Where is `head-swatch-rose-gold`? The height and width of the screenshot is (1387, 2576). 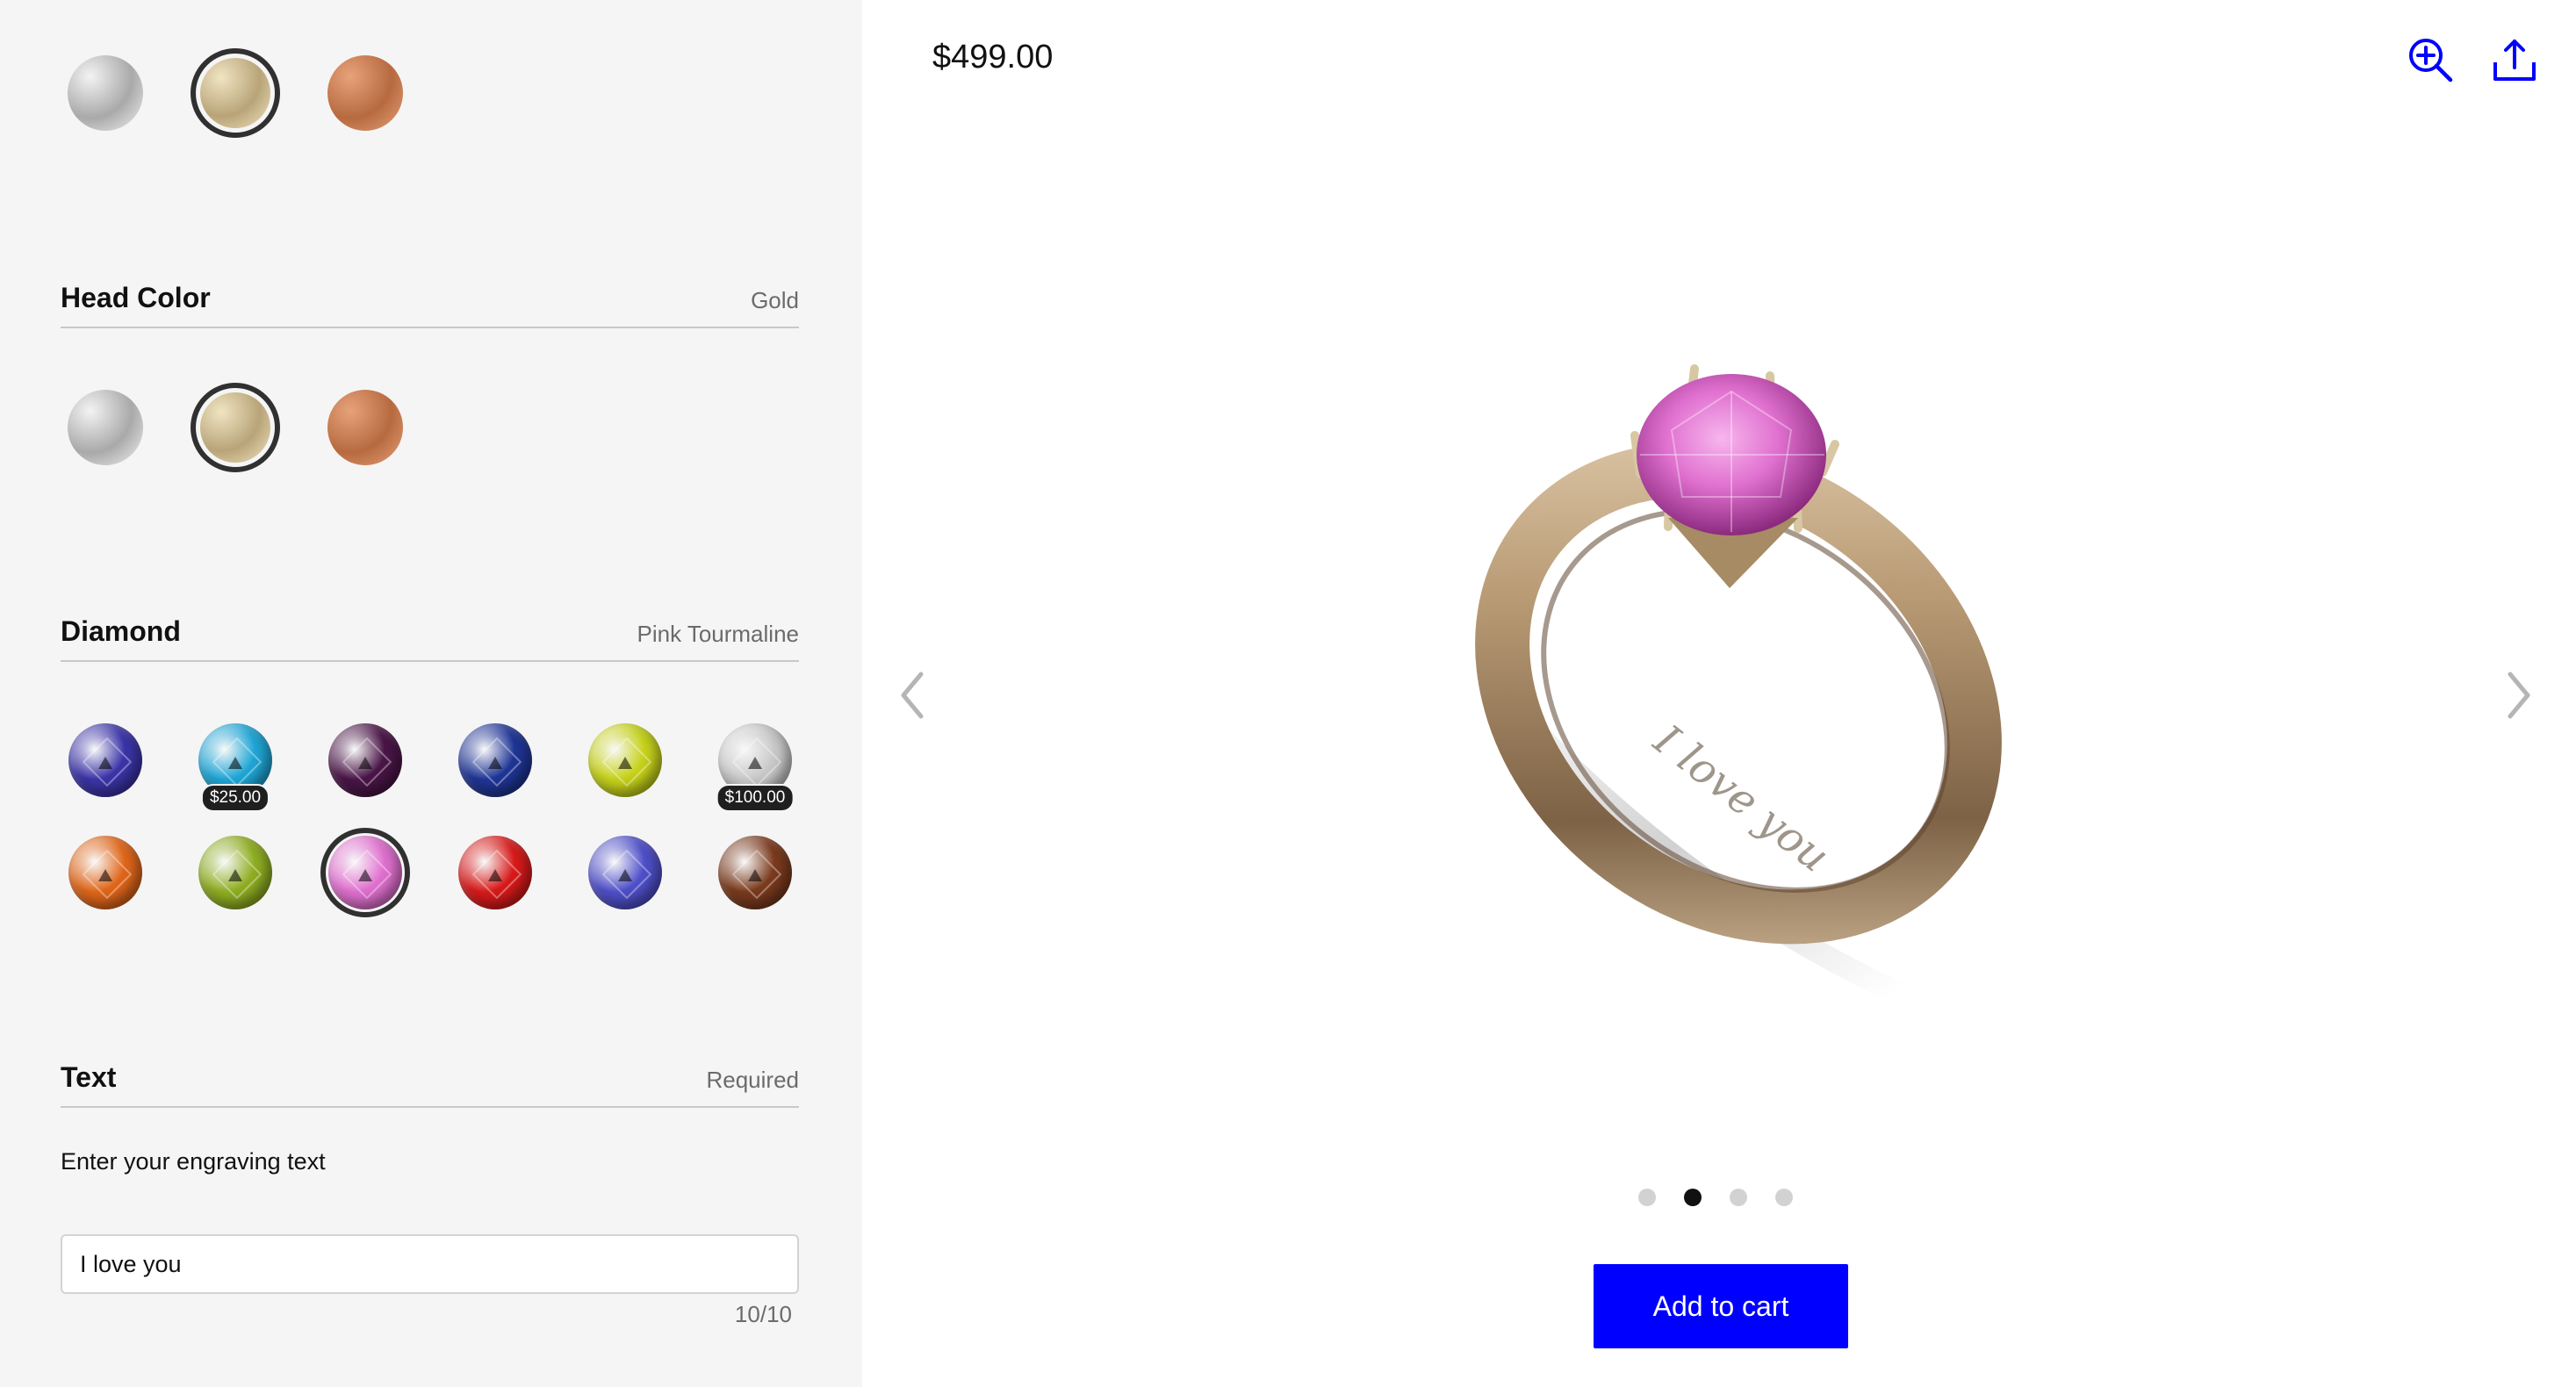
head-swatch-rose-gold is located at coordinates (365, 427).